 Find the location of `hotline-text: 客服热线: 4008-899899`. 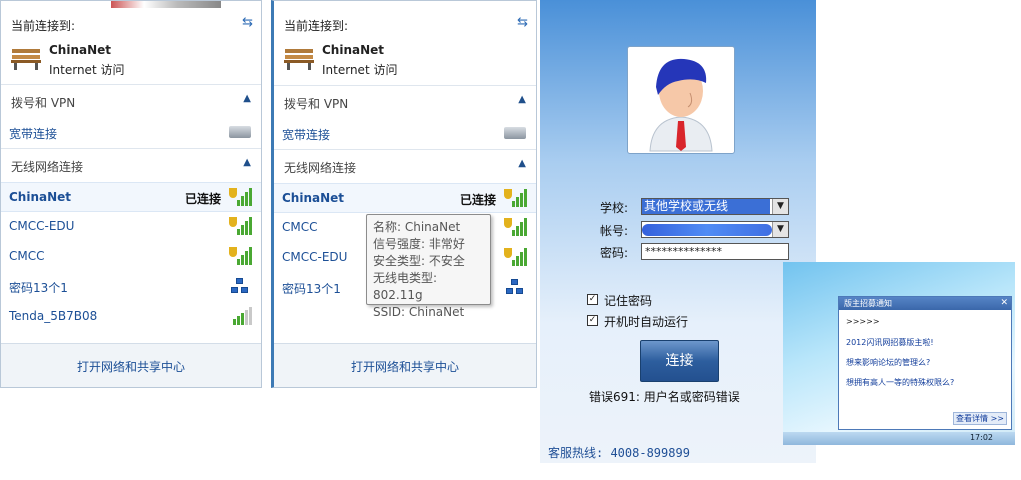

hotline-text: 客服热线: 4008-899899 is located at coordinates (619, 453).